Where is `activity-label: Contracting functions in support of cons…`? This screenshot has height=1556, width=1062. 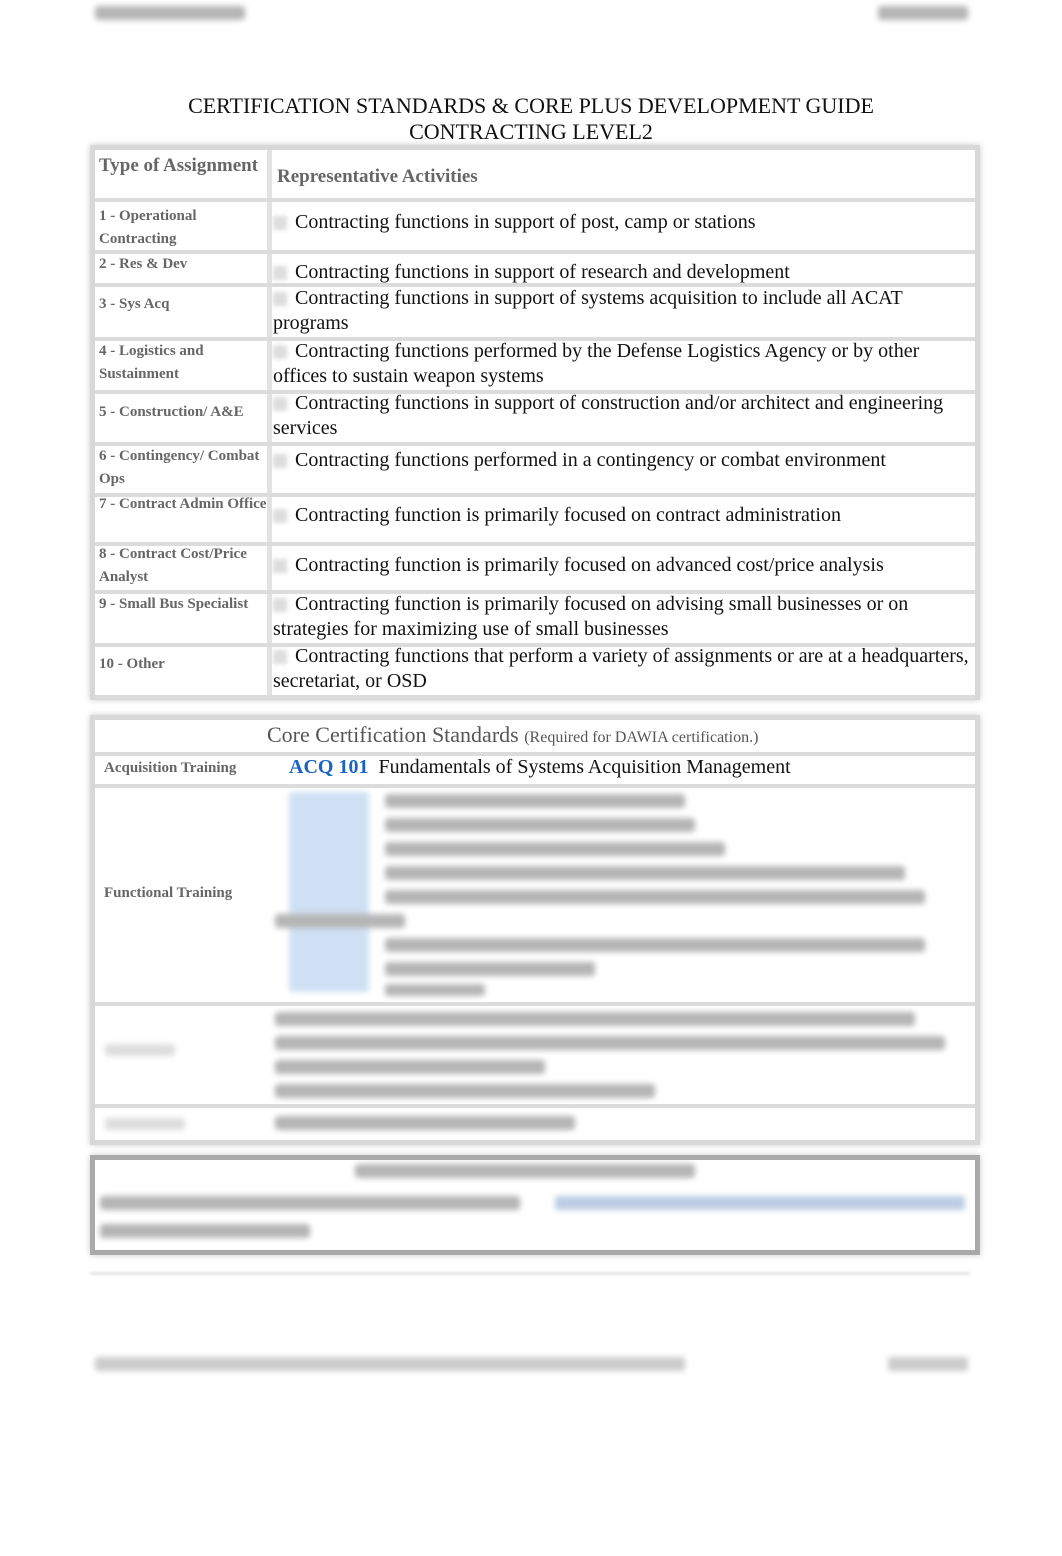
activity-label: Contracting functions in support of cons… is located at coordinates (608, 415).